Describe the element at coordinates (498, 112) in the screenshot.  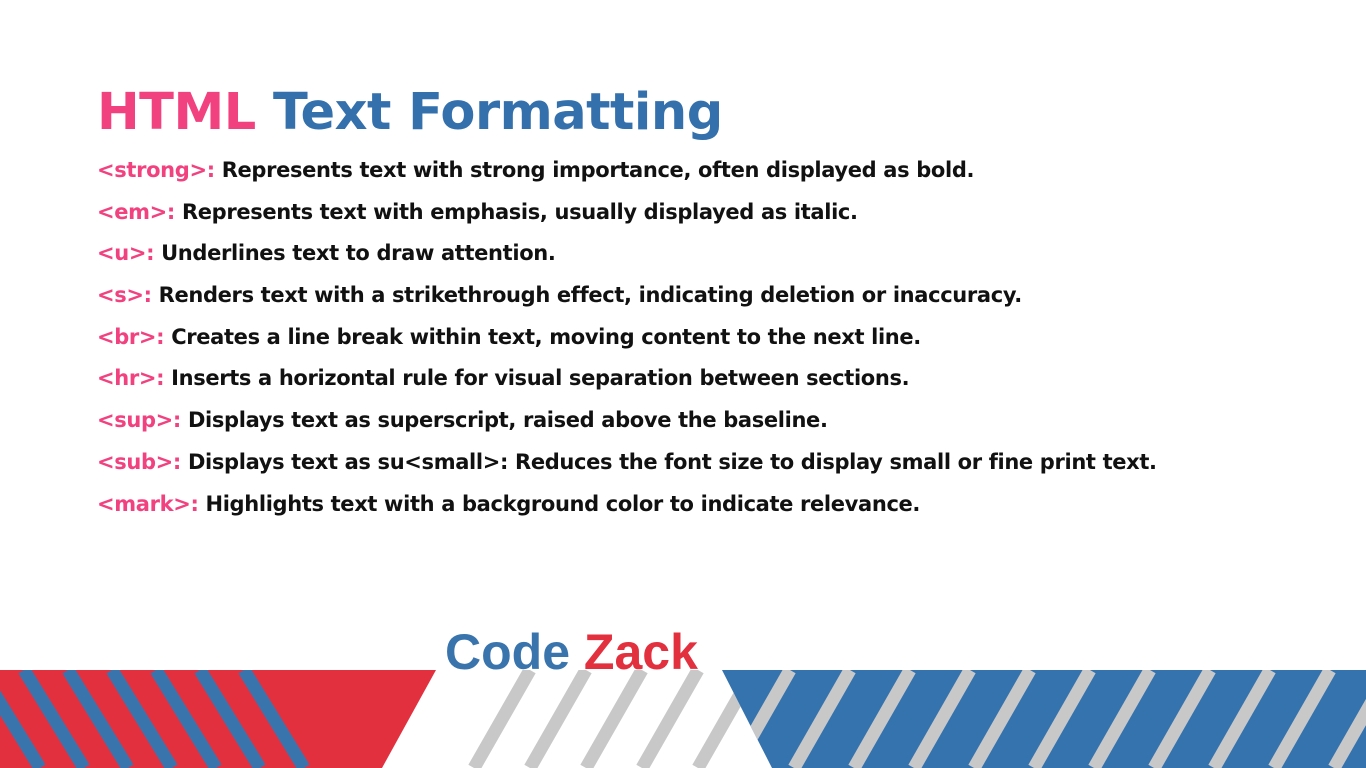
I see `title-text-formatting: Text Formatting` at that location.